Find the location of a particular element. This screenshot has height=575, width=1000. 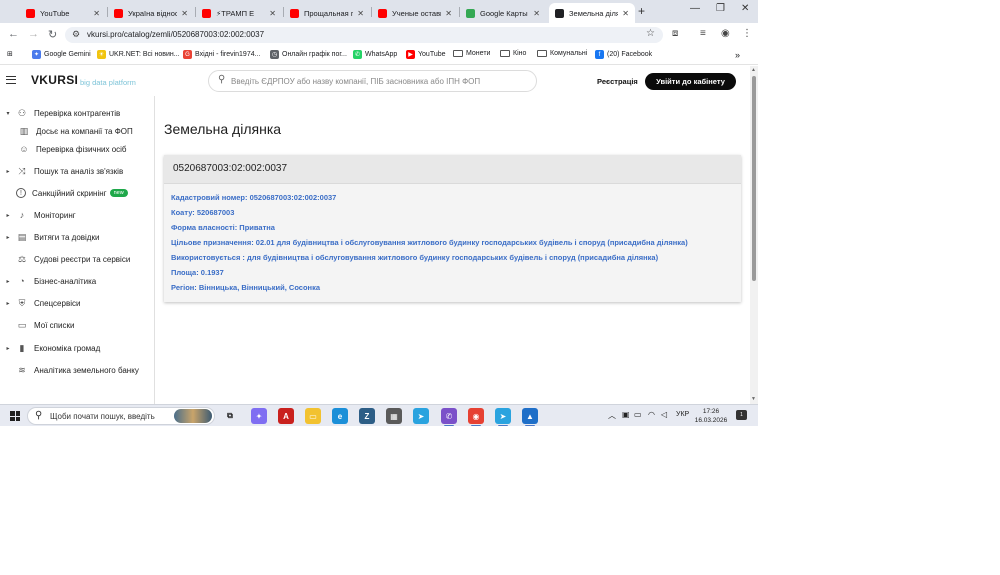

bookmark-item: Кіно is located at coordinates (513, 53).